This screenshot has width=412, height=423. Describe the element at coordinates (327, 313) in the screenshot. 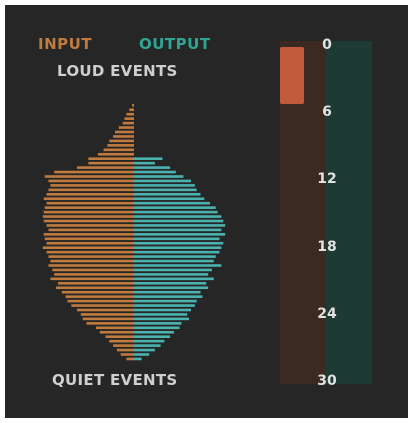

I see `meter-tick-24: 24` at that location.